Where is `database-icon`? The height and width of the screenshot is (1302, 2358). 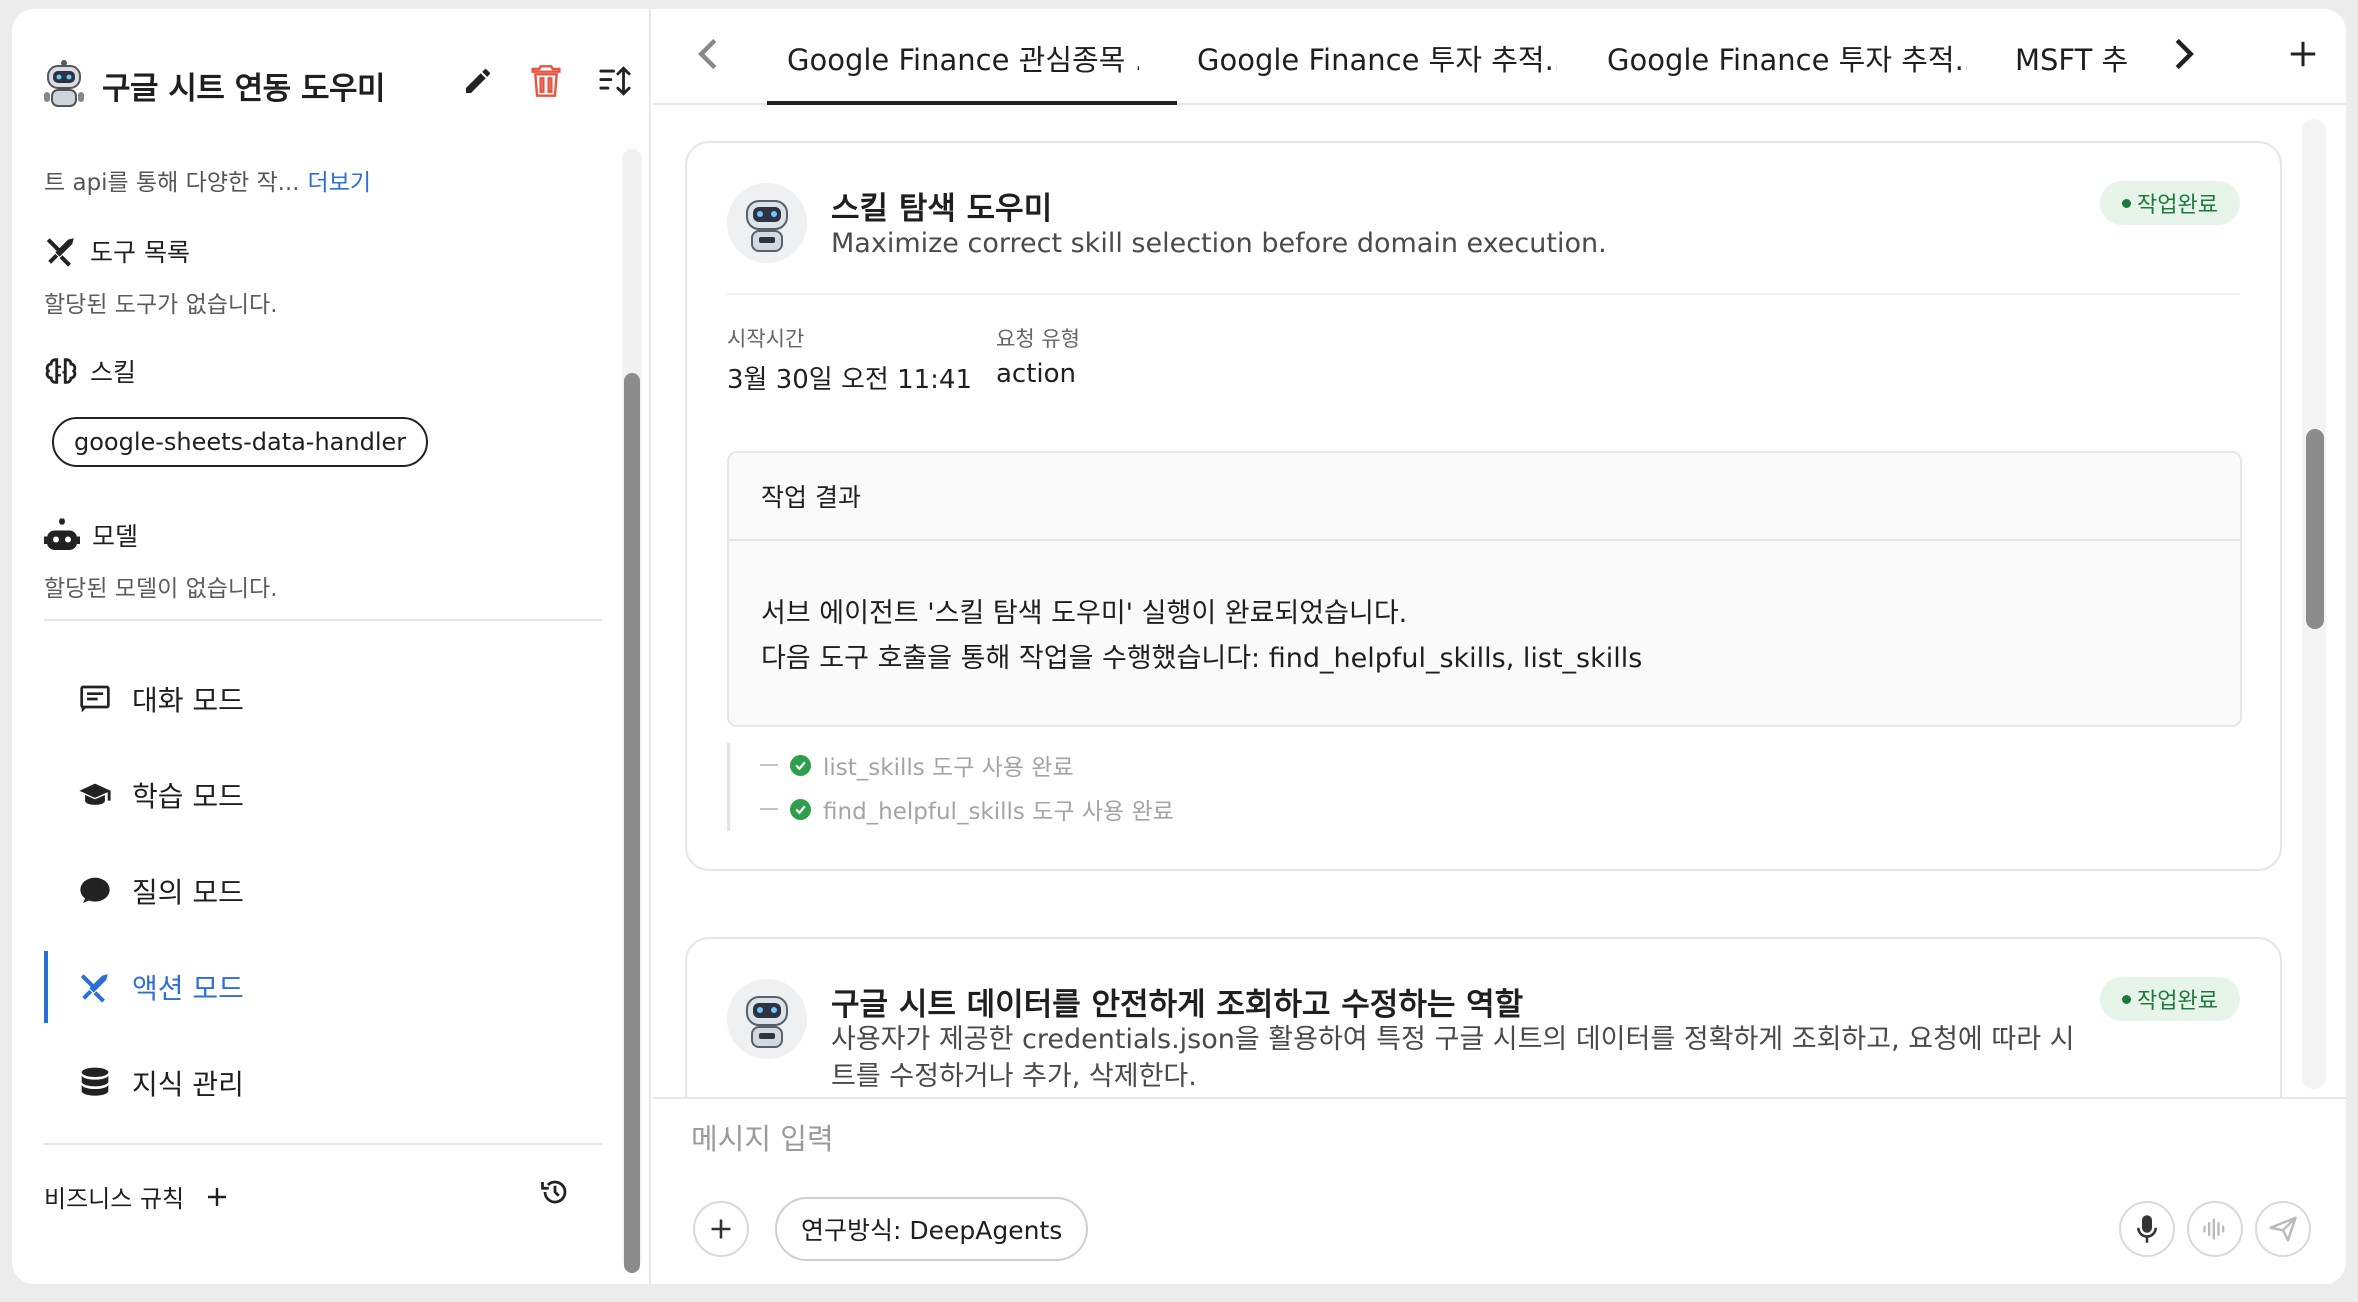
database-icon is located at coordinates (95, 1083).